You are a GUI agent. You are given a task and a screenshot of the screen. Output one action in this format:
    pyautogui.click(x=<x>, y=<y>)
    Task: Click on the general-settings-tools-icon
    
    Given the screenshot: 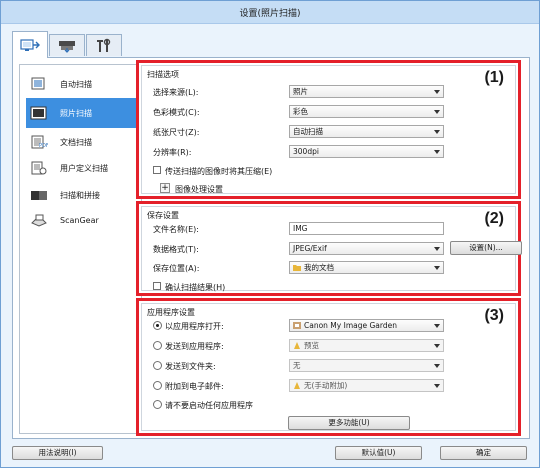 What is the action you would take?
    pyautogui.click(x=104, y=45)
    